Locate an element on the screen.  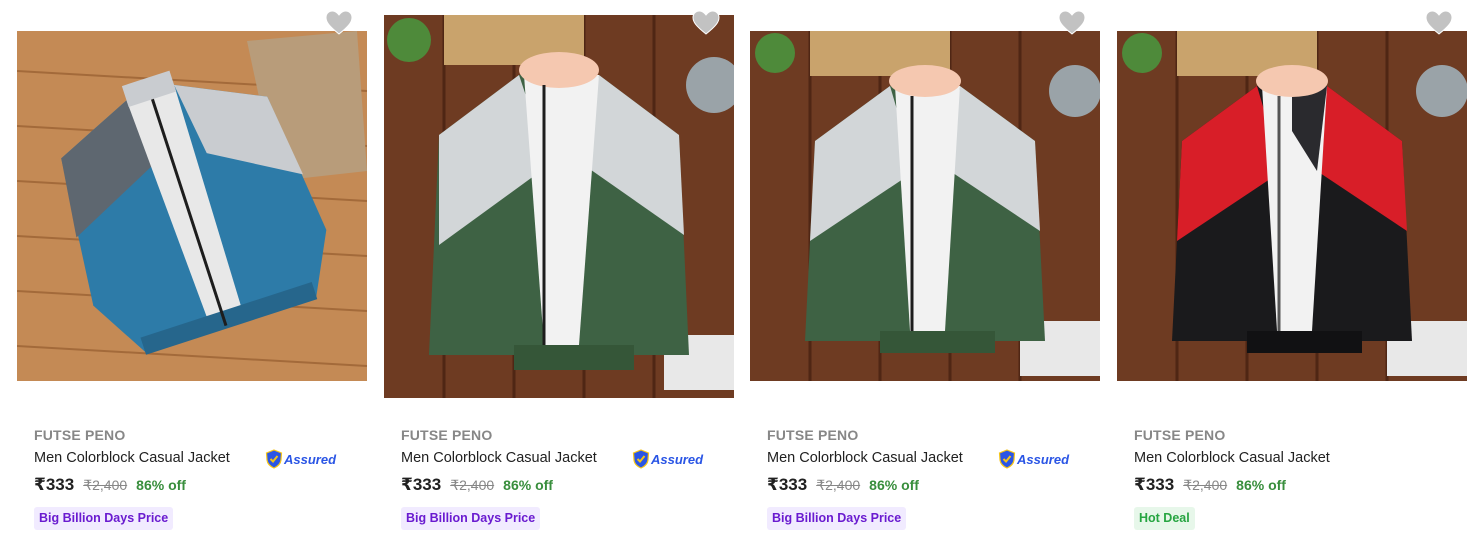
deal-badge: Hot Deal is located at coordinates (1164, 518).